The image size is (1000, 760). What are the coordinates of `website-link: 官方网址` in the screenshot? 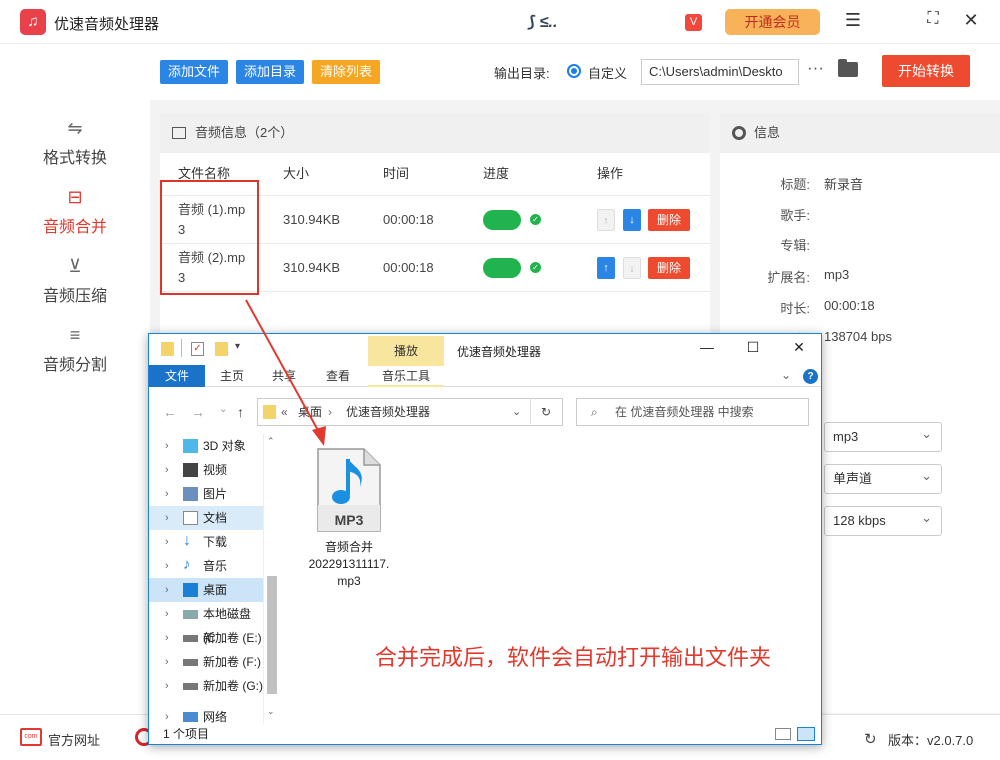 It's located at (74, 739).